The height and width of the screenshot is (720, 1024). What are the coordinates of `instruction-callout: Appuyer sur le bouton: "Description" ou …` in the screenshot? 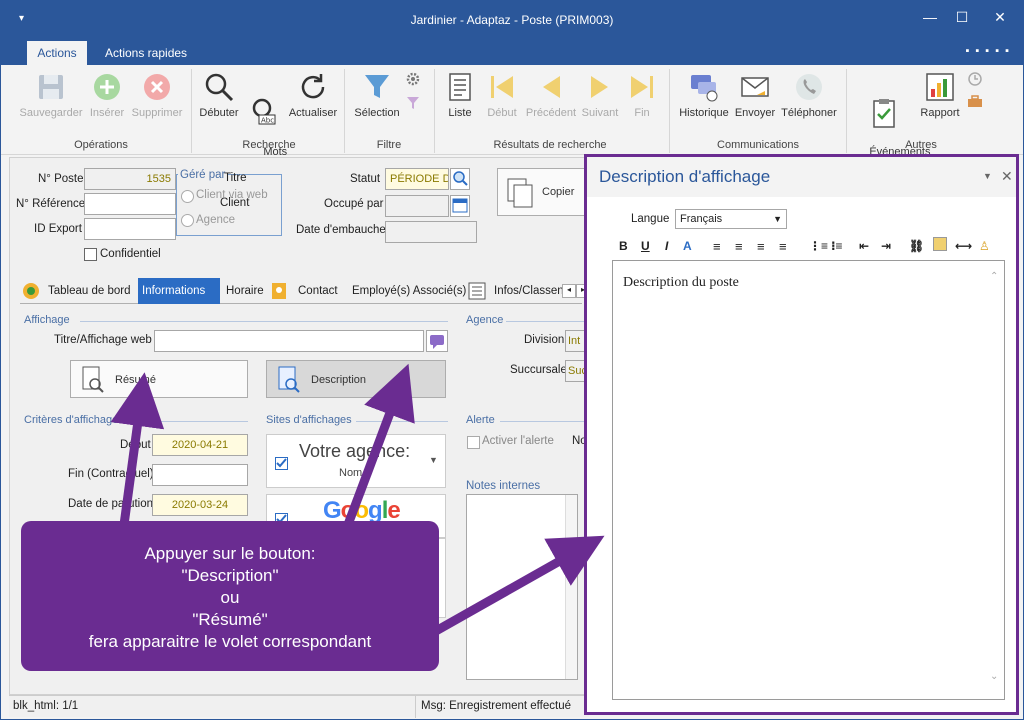 It's located at (230, 596).